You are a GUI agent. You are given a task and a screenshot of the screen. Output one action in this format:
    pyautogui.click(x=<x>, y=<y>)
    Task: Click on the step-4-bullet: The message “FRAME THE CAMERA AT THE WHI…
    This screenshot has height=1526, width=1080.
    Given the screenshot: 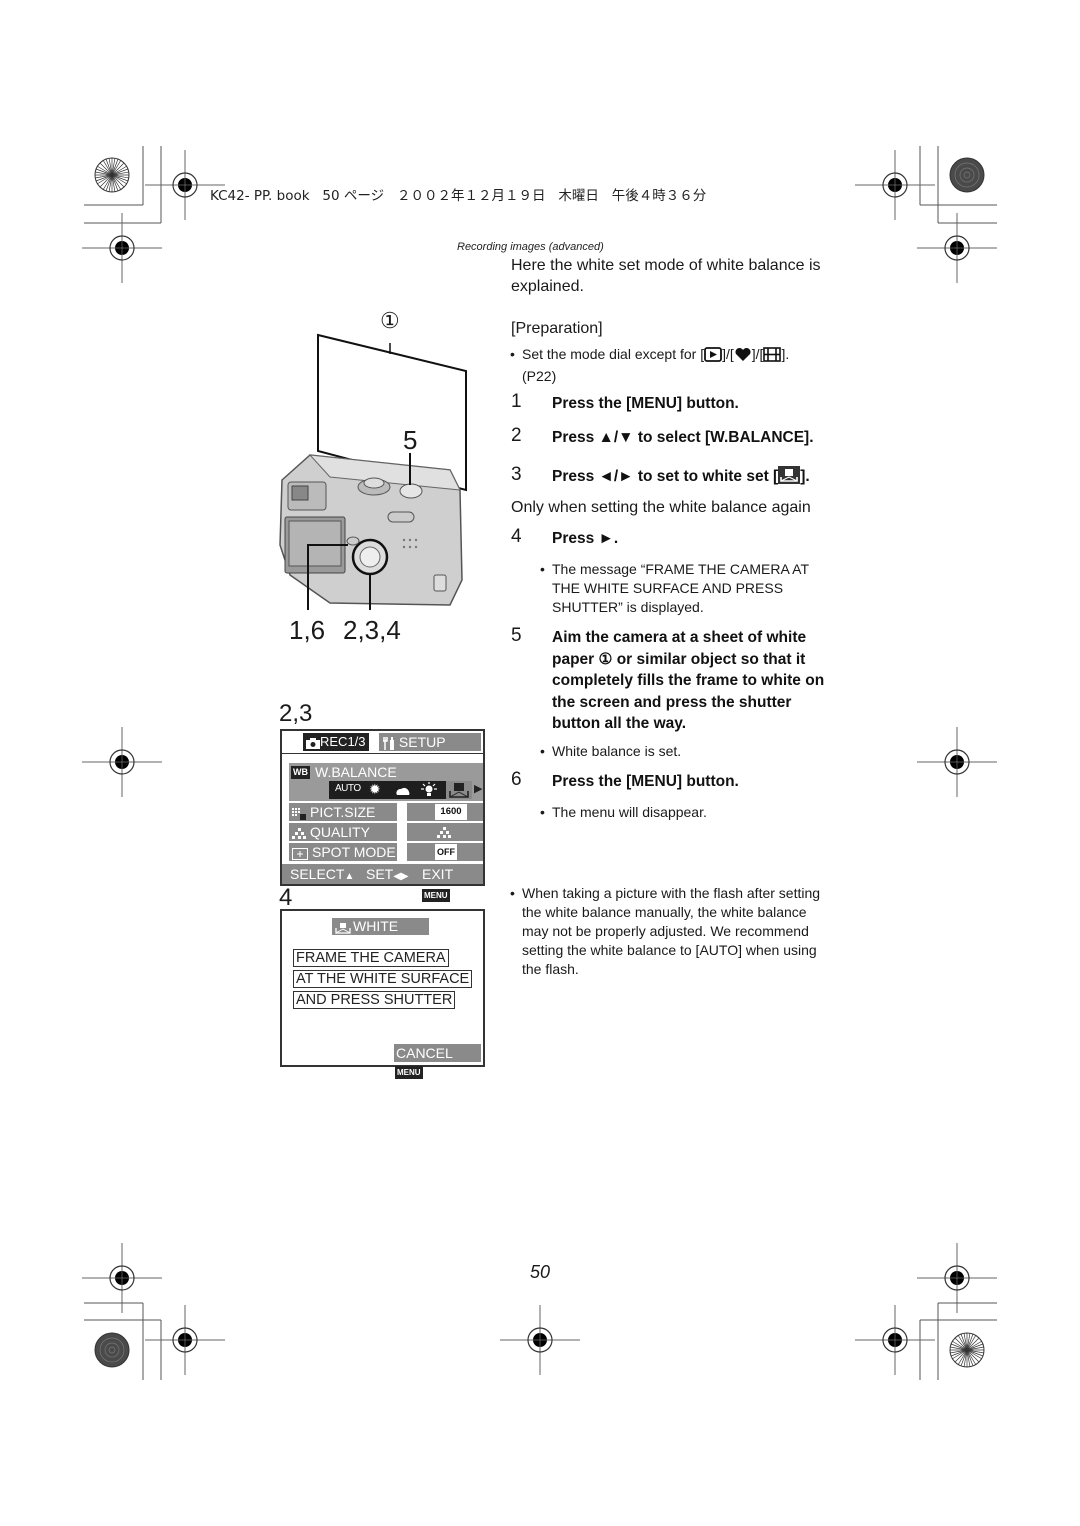 What is the action you would take?
    pyautogui.click(x=674, y=588)
    